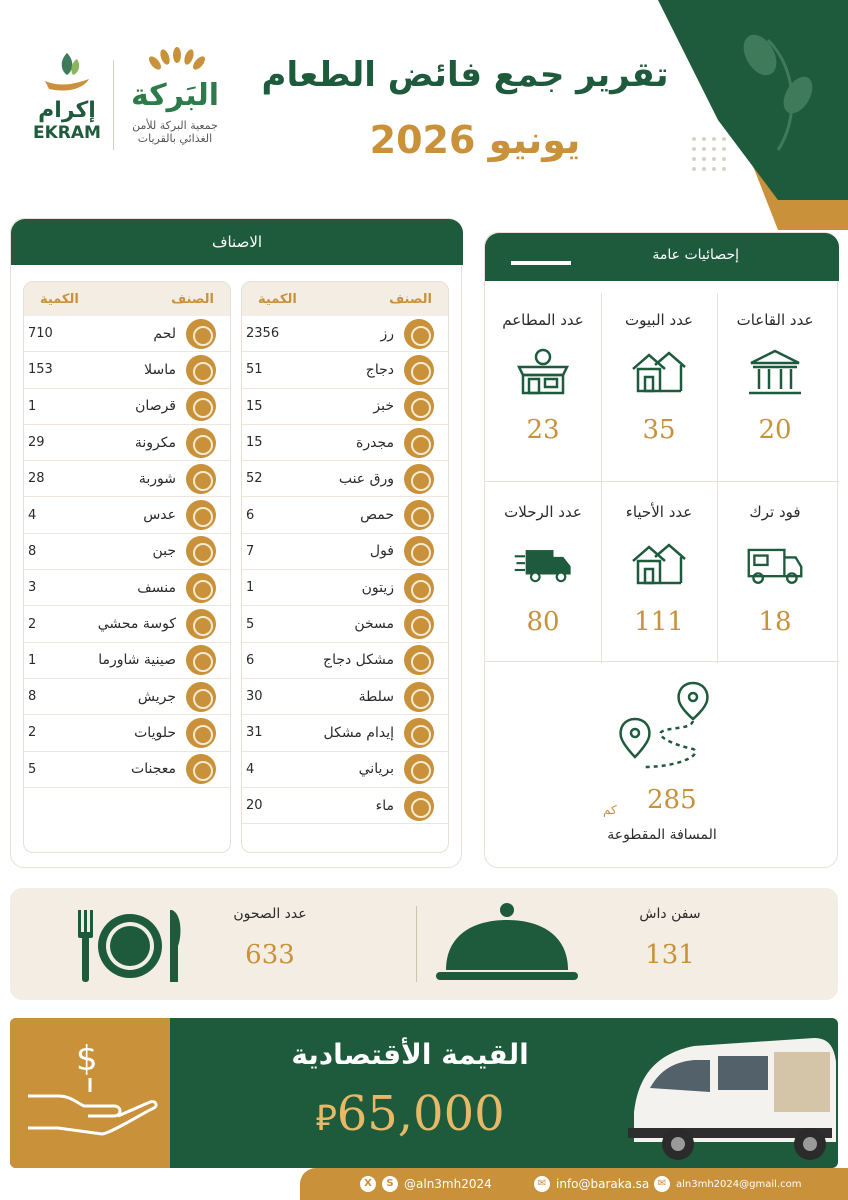 This screenshot has width=848, height=1200. Describe the element at coordinates (775, 430) in the screenshot. I see `halls-value: 20` at that location.